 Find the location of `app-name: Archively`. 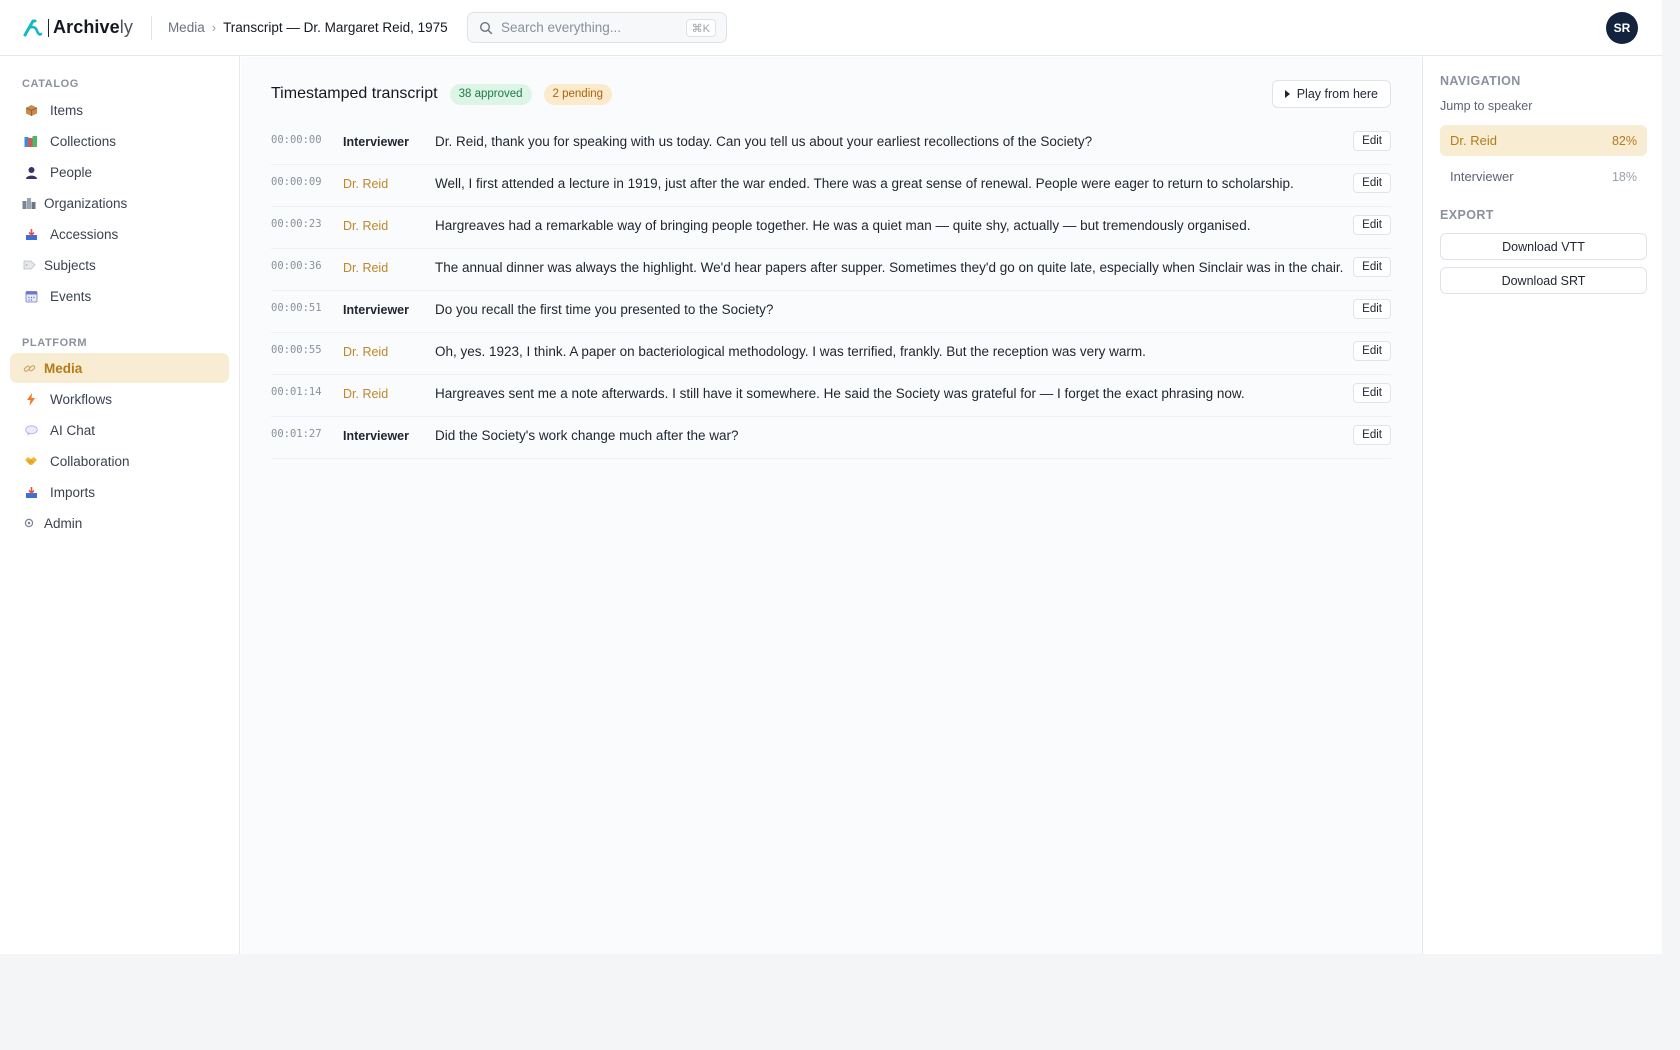

app-name: Archively is located at coordinates (93, 27).